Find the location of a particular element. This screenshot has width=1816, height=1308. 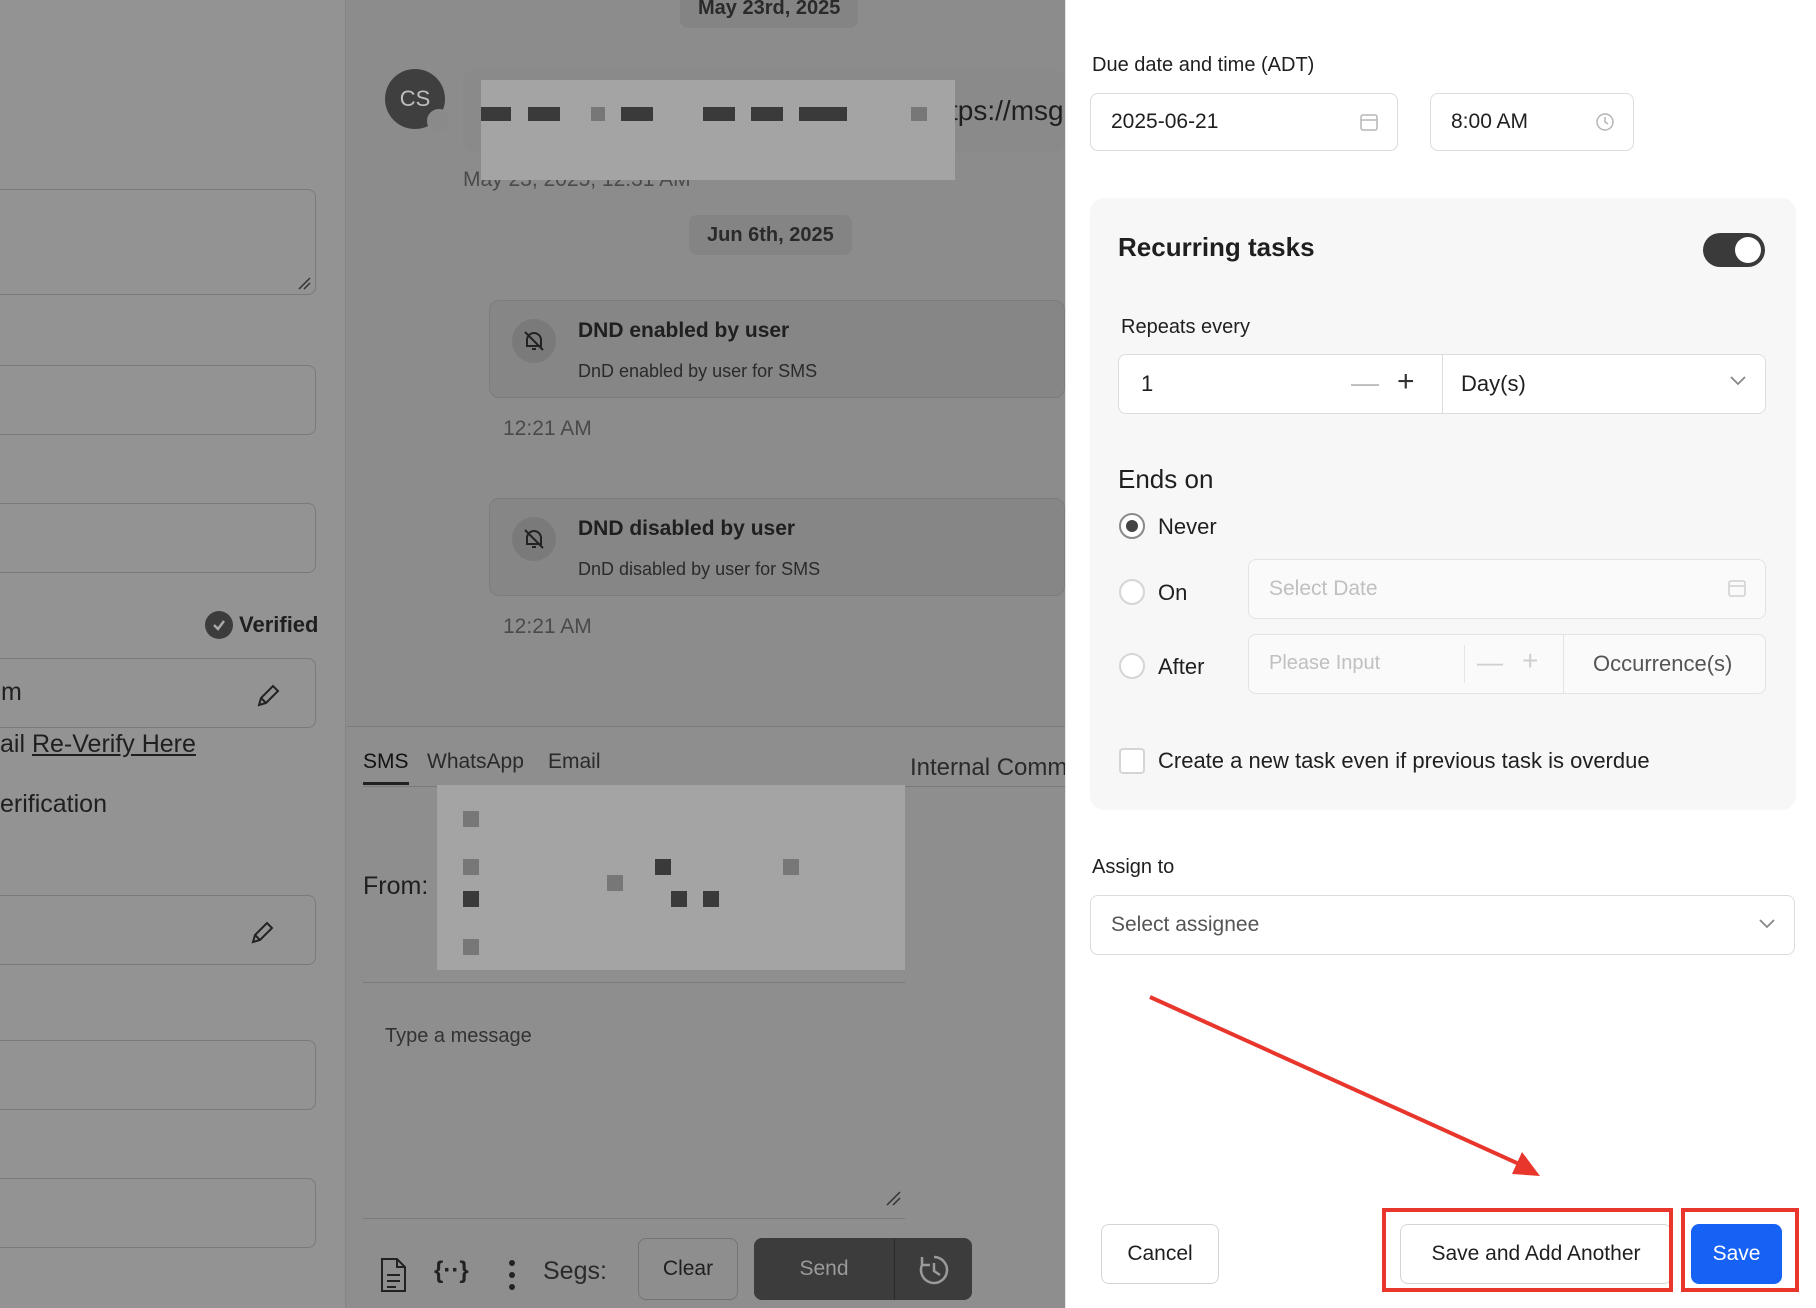

avatar: CS is located at coordinates (418, 101).